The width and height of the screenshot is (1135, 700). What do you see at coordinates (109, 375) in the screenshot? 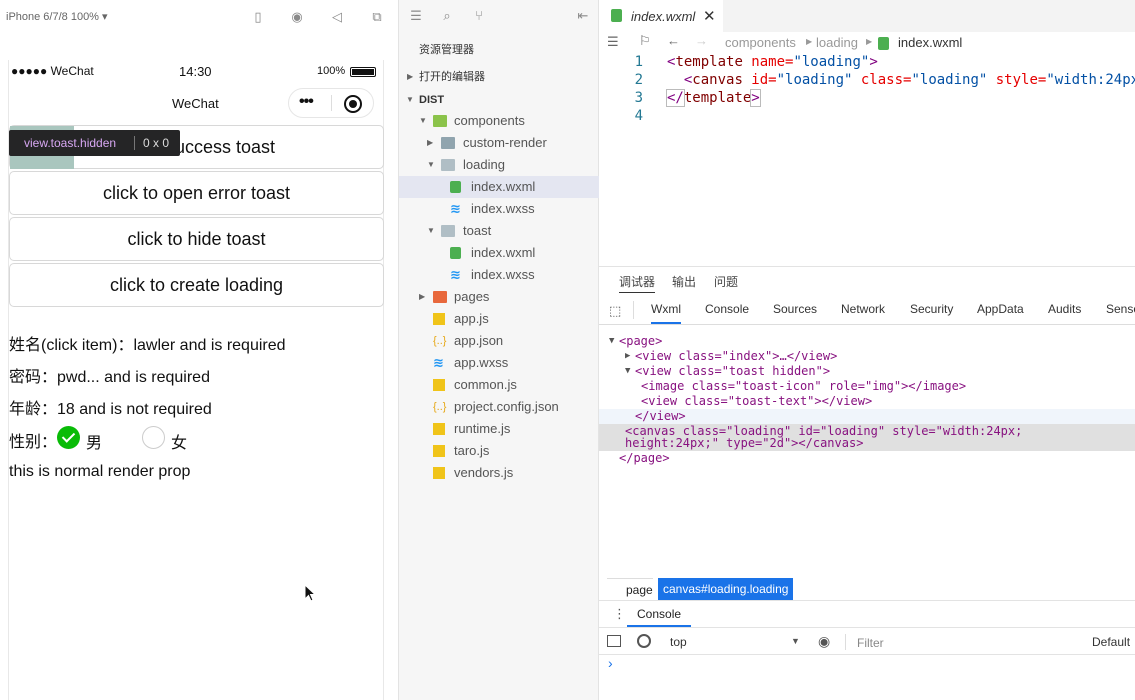
I see `password-field: 密码：pwd... and is required` at bounding box center [109, 375].